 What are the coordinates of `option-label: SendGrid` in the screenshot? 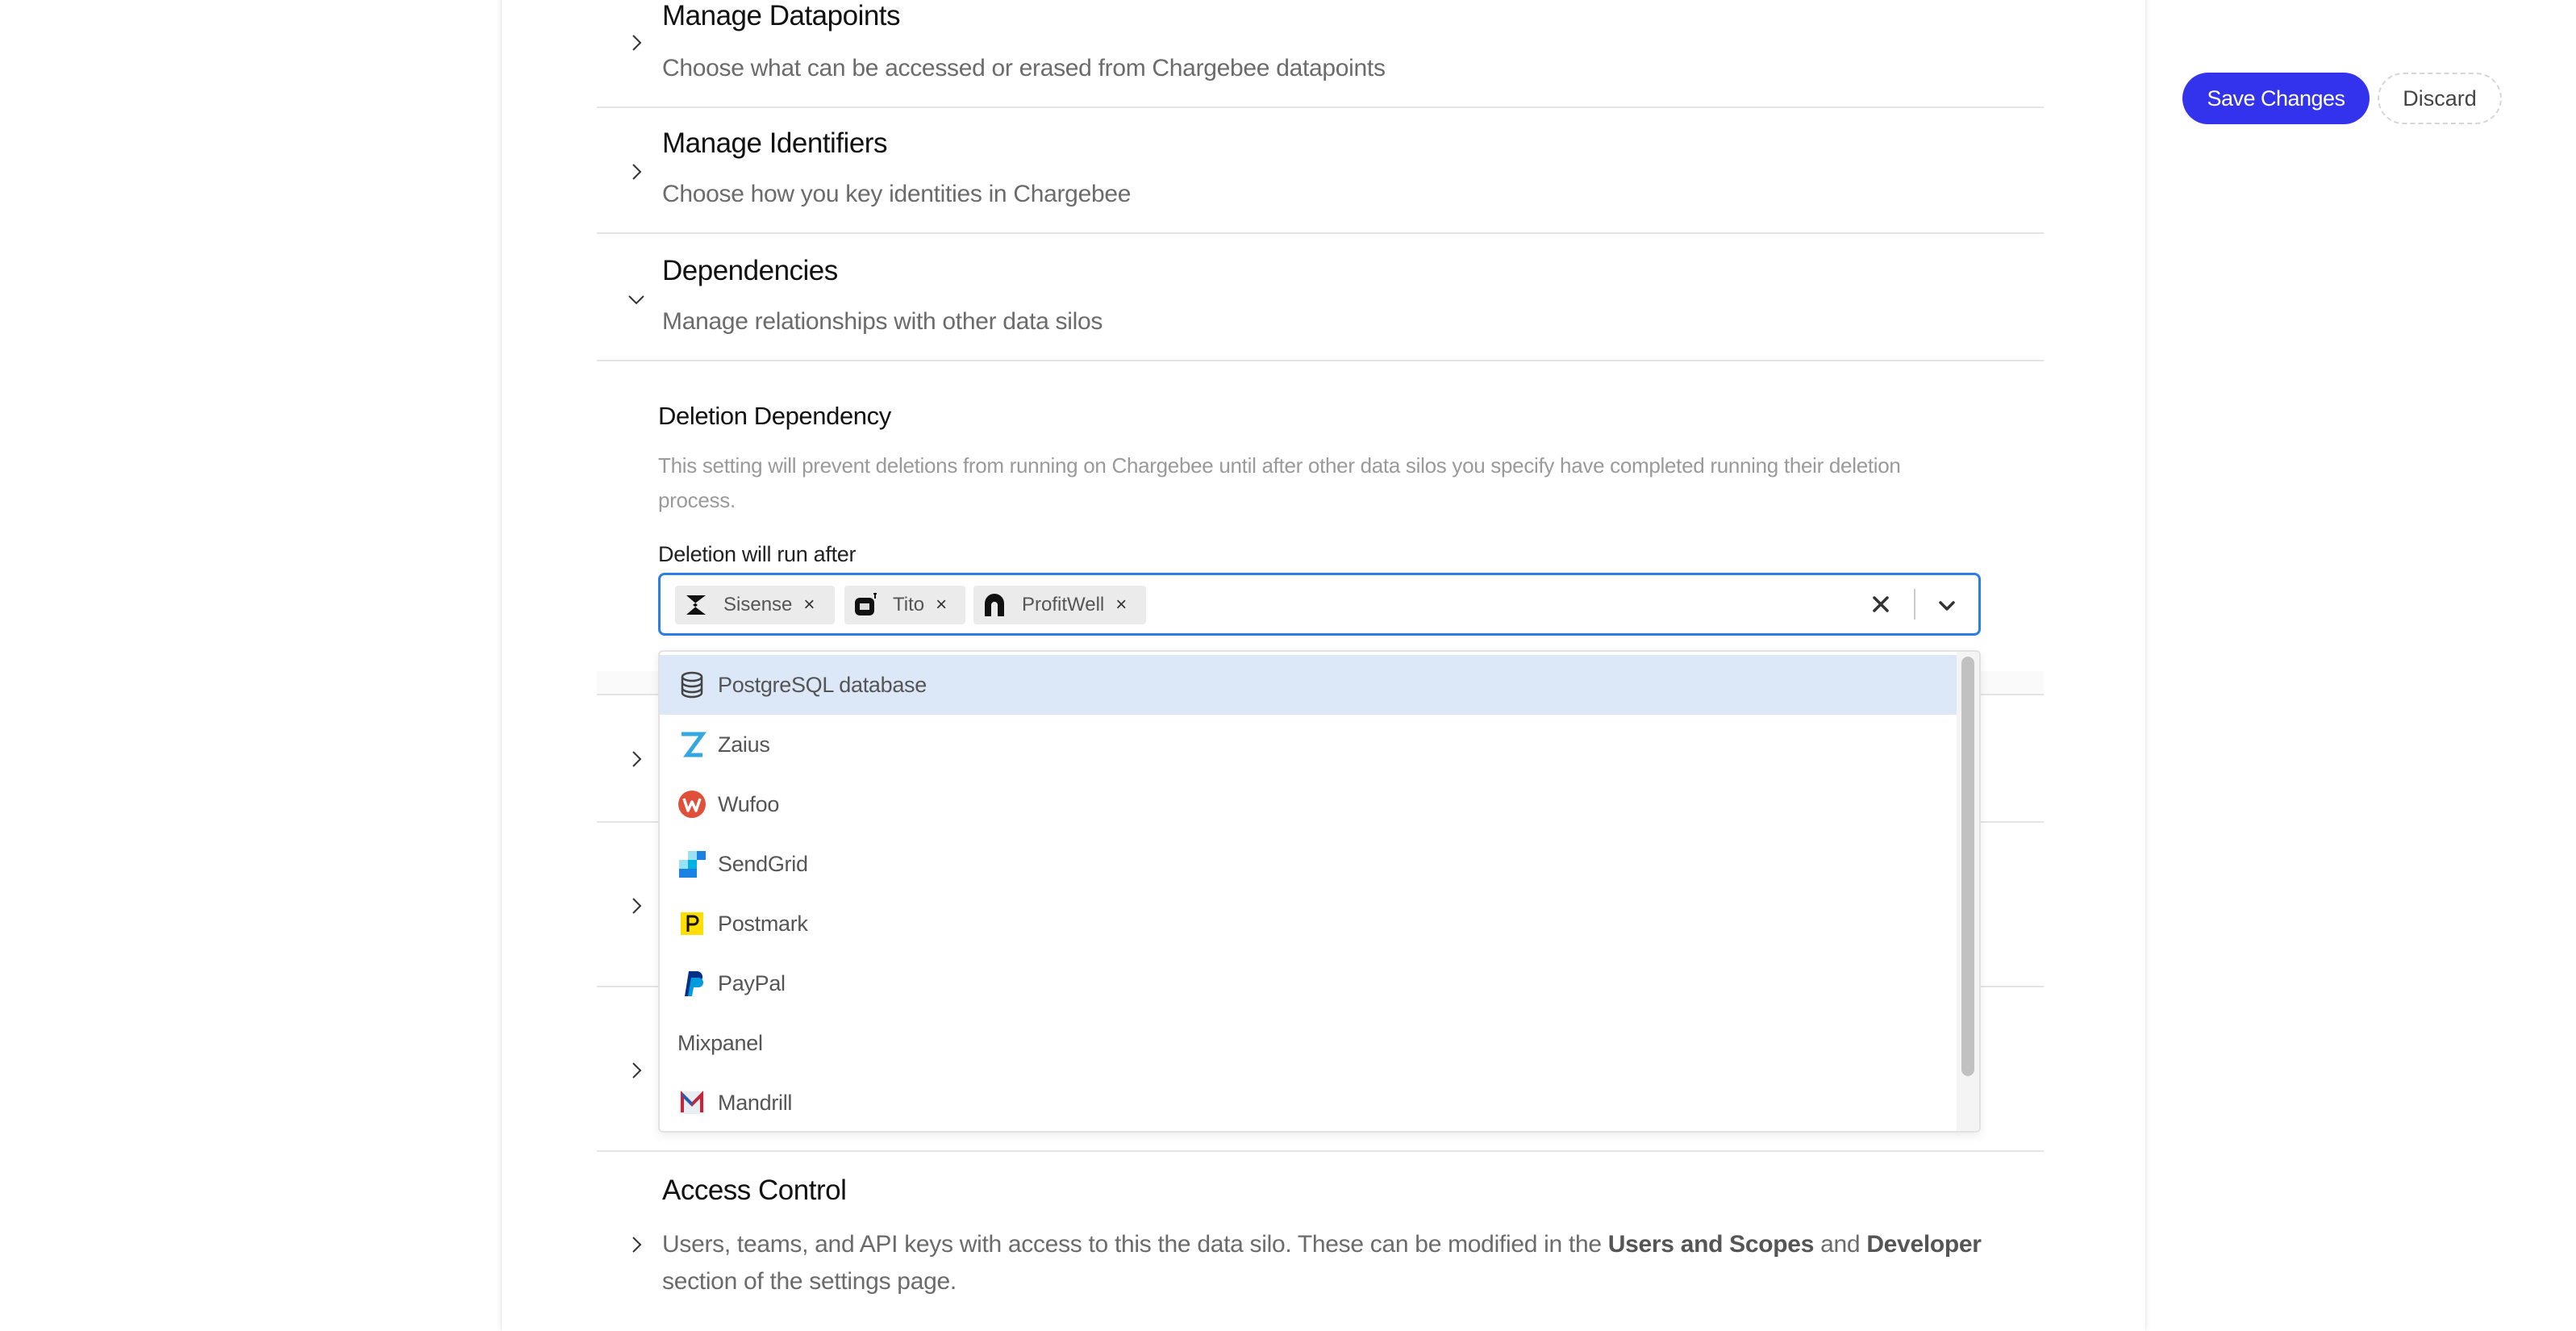 It's located at (763, 863).